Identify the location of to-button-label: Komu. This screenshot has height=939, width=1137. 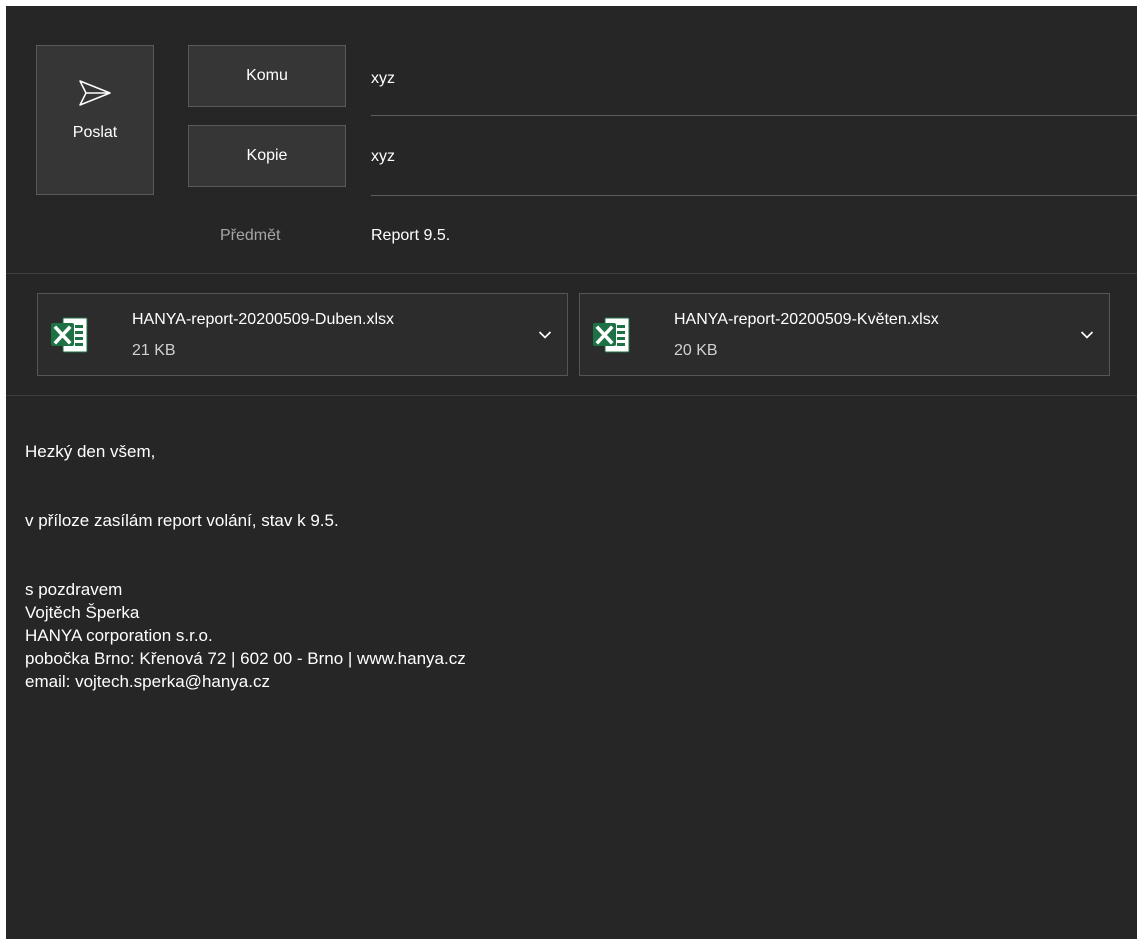
(267, 75).